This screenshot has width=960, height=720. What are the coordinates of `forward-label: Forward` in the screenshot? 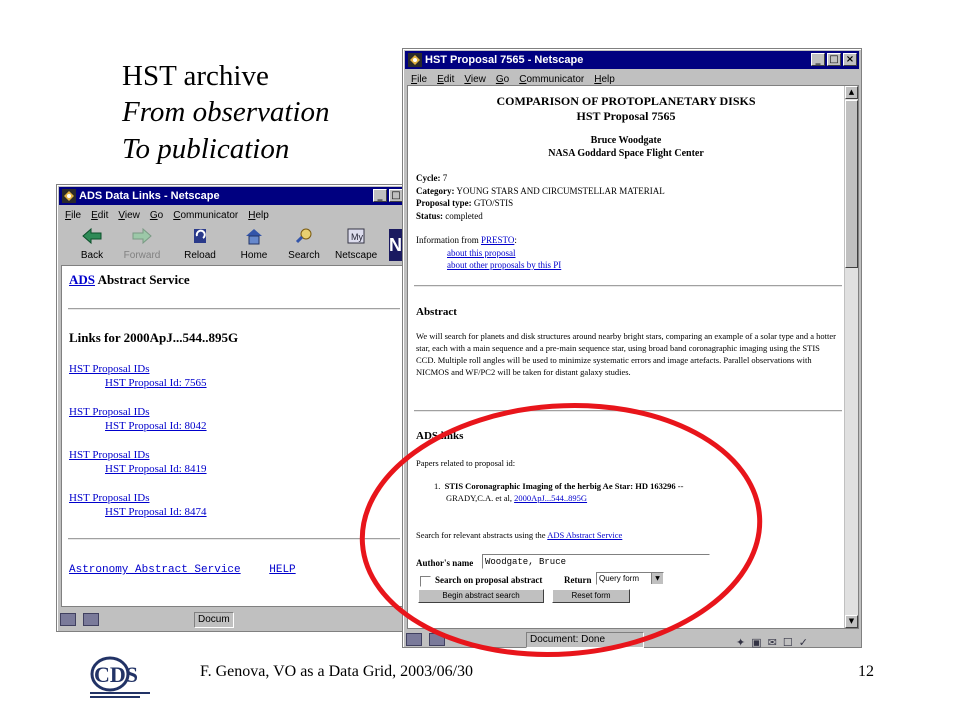 It's located at (142, 255).